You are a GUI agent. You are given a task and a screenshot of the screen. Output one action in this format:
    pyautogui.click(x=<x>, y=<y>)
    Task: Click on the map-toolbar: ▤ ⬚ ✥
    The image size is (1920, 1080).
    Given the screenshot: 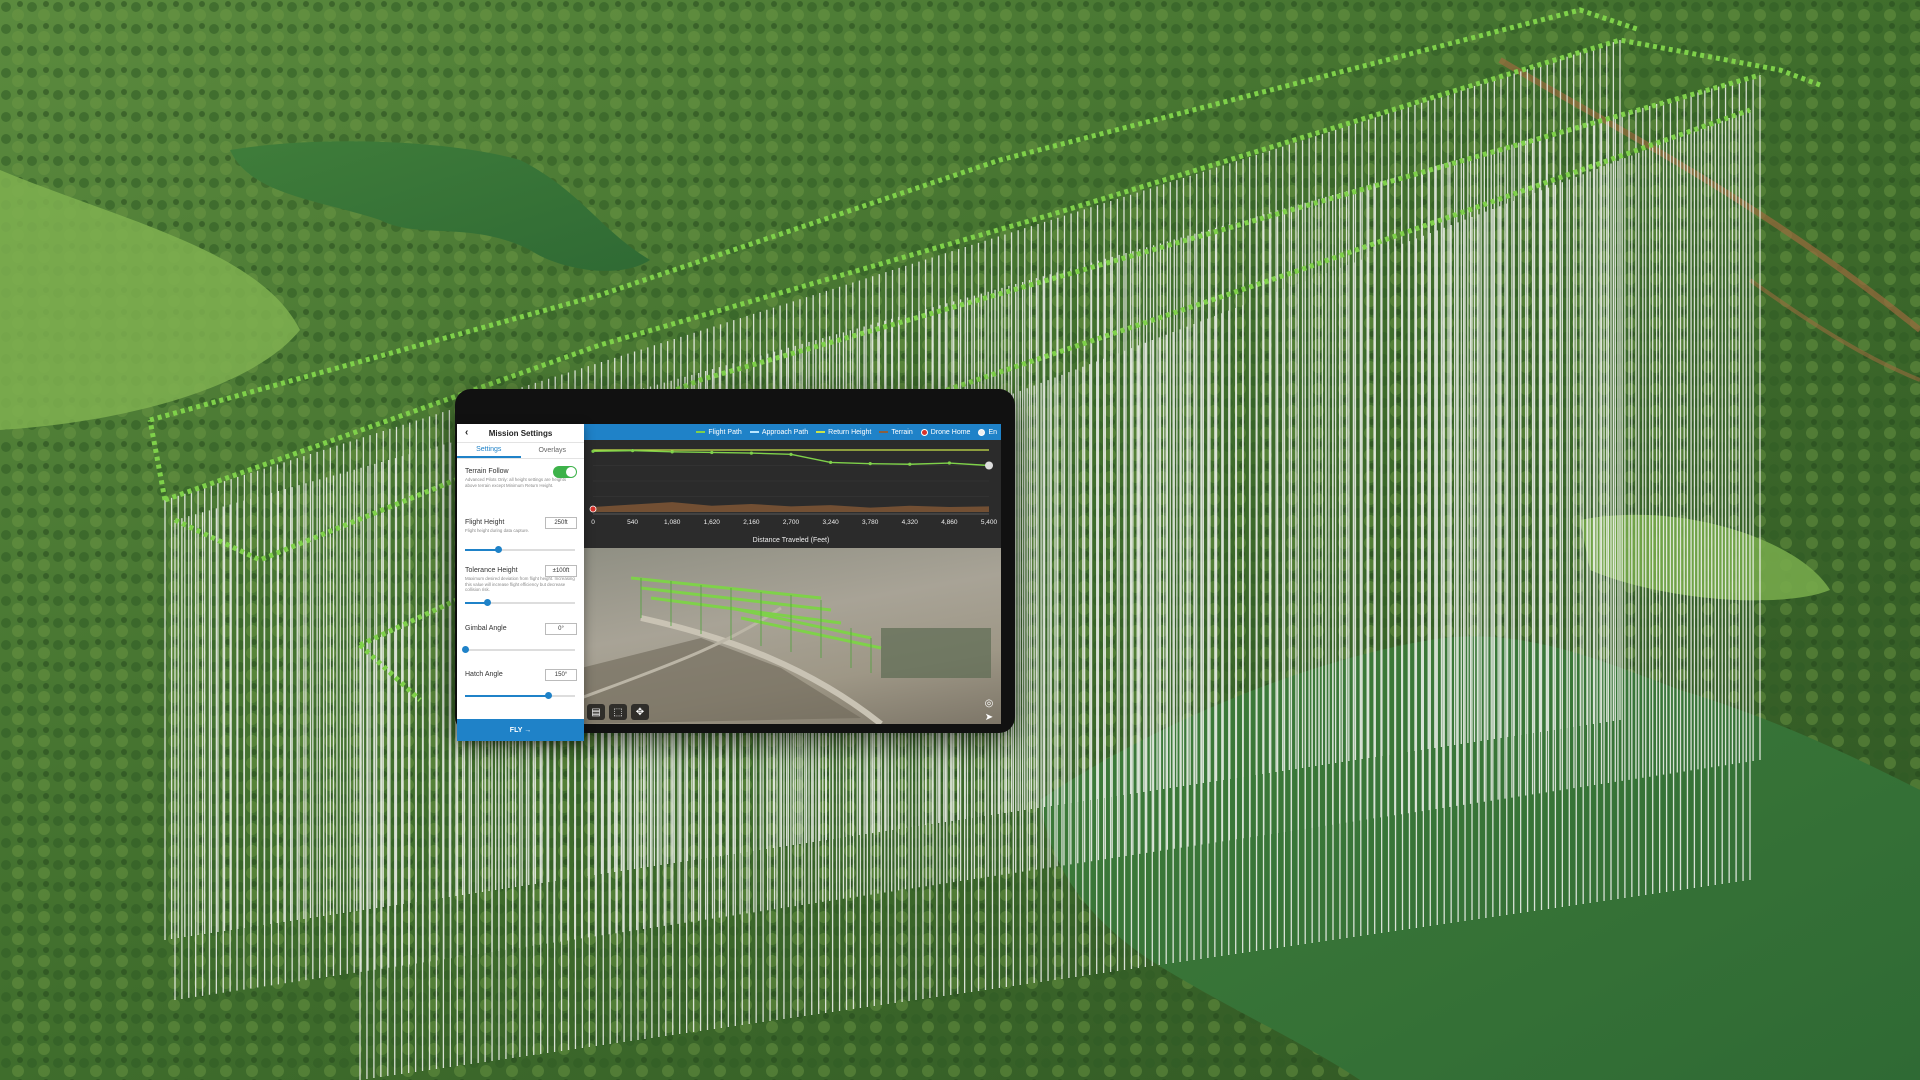 What is the action you would take?
    pyautogui.click(x=618, y=712)
    